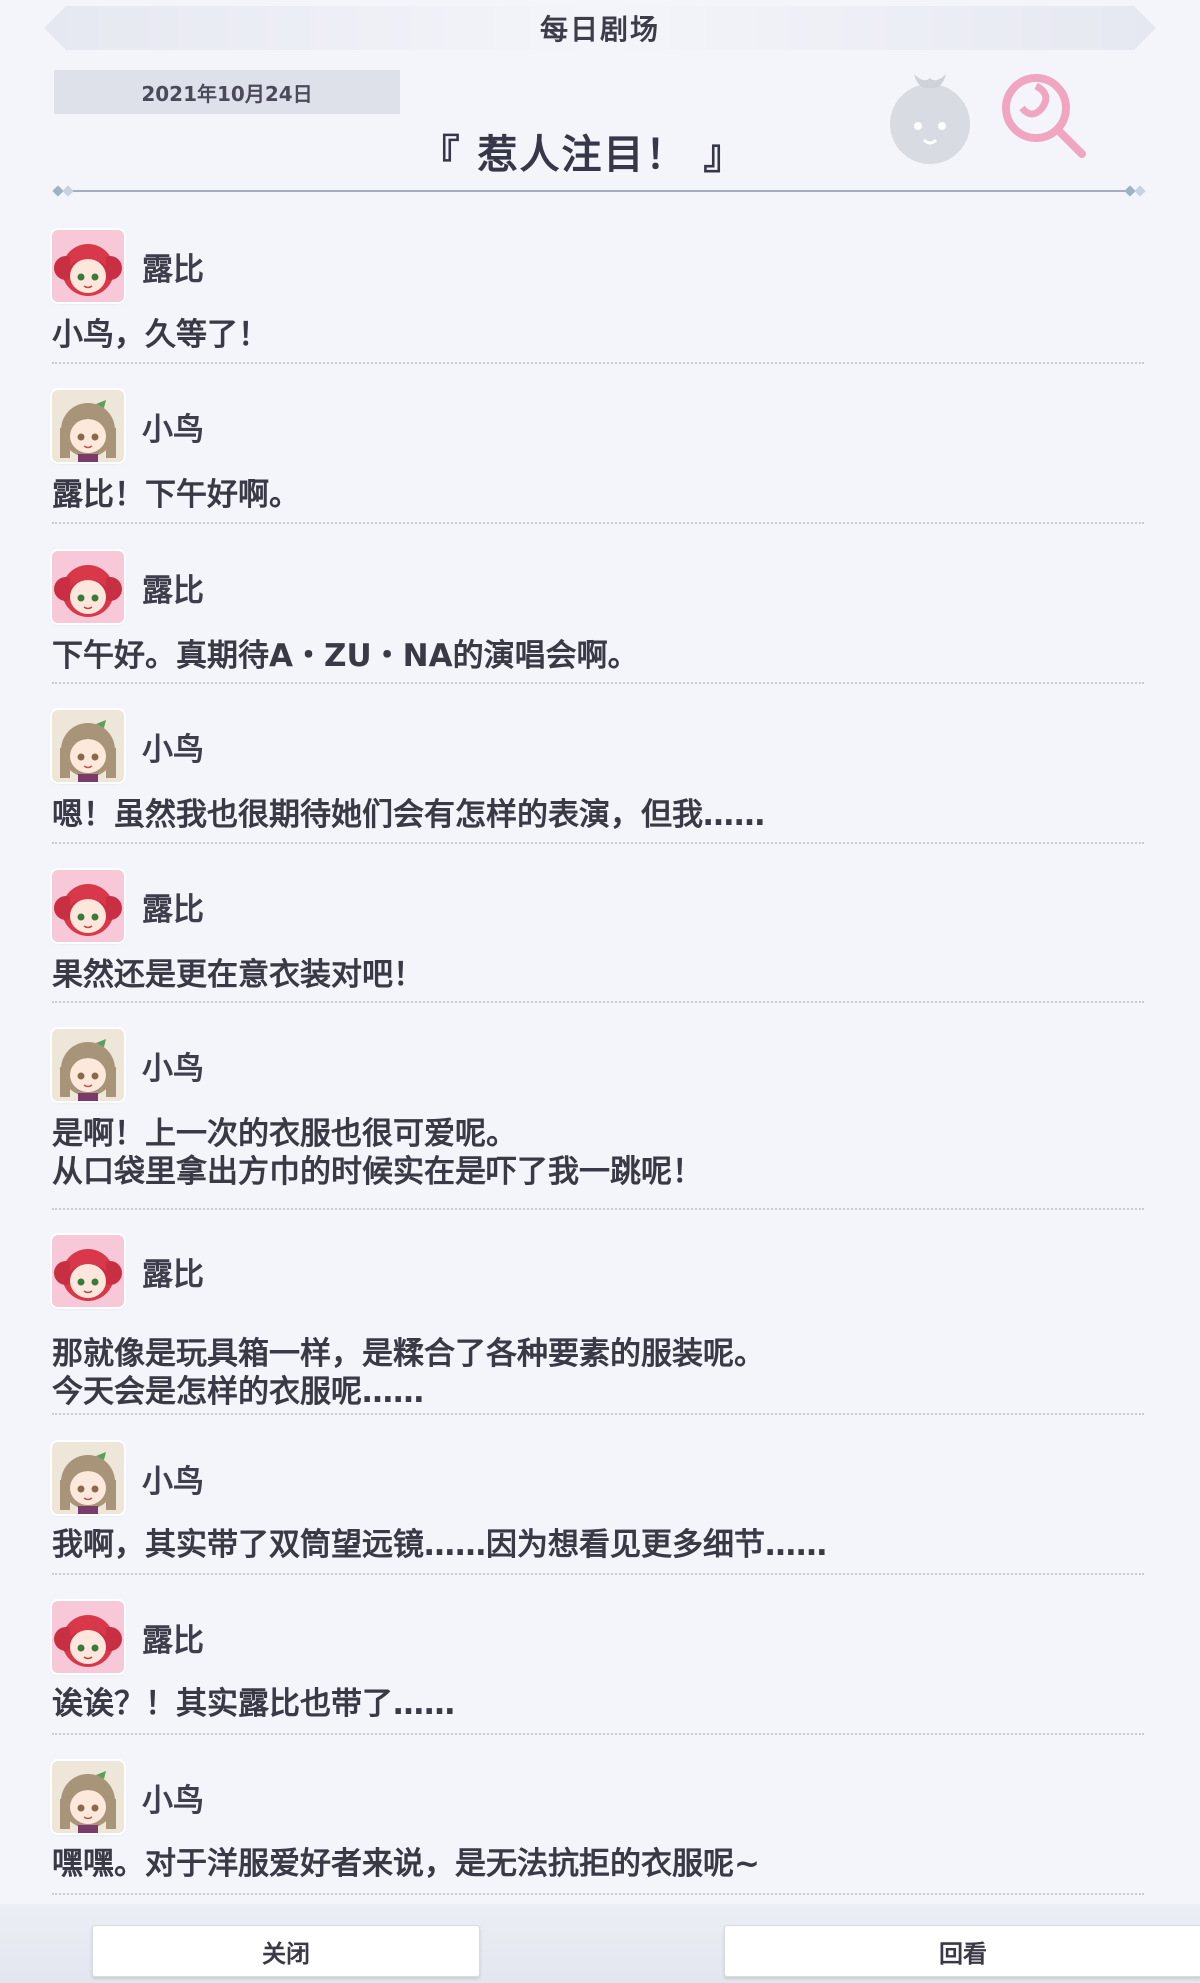 Image resolution: width=1200 pixels, height=1983 pixels. Describe the element at coordinates (160, 335) in the screenshot. I see `dialogue-line: 小鸟，久等了！` at that location.